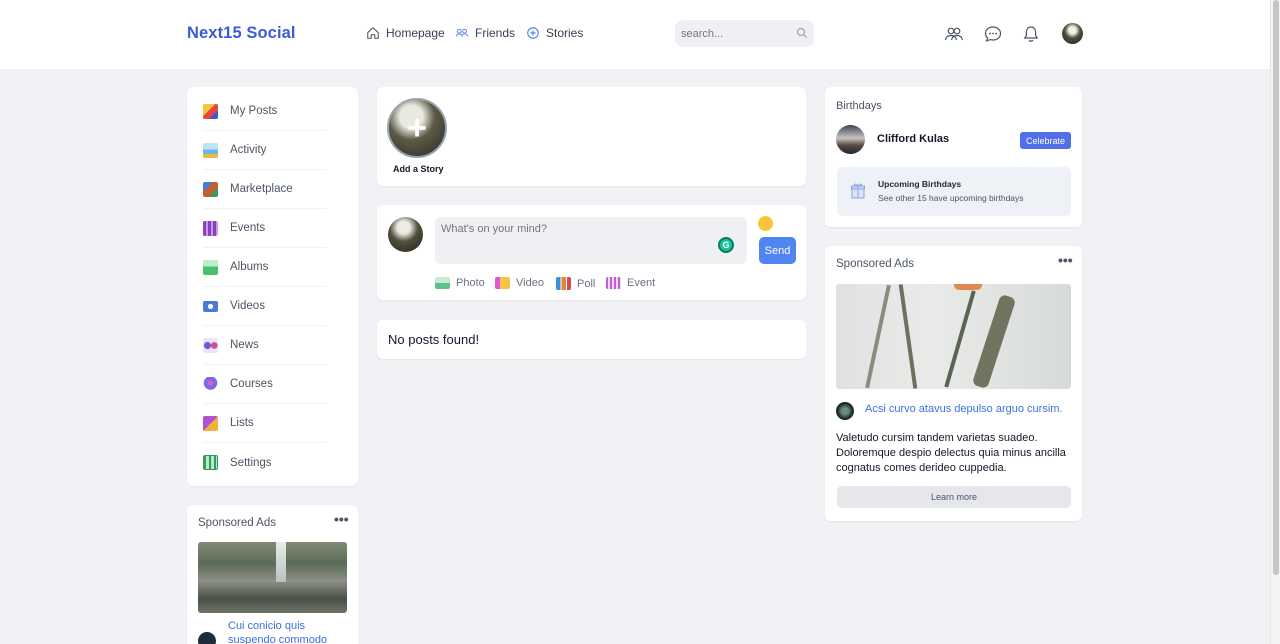  Describe the element at coordinates (470, 283) in the screenshot. I see `attach-label: Photo` at that location.